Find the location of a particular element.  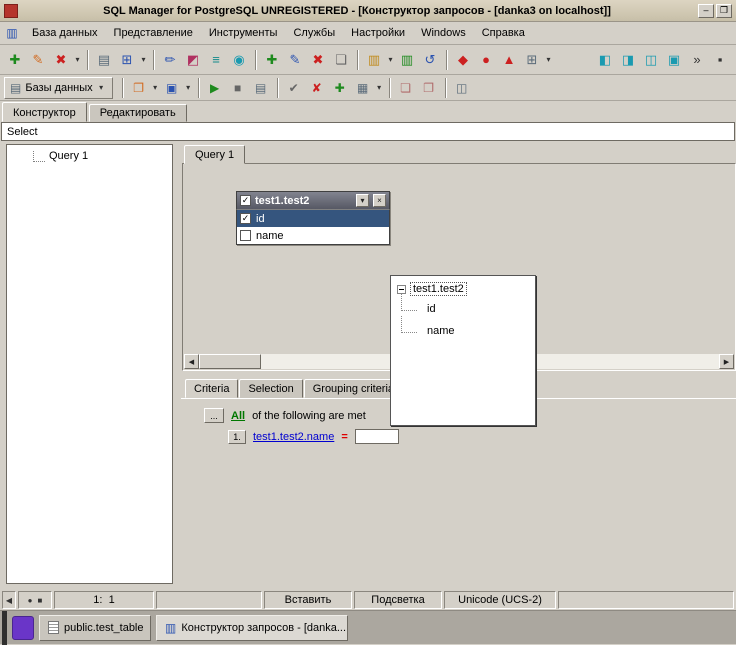

edit-object-icon: ✎ is located at coordinates (295, 60).